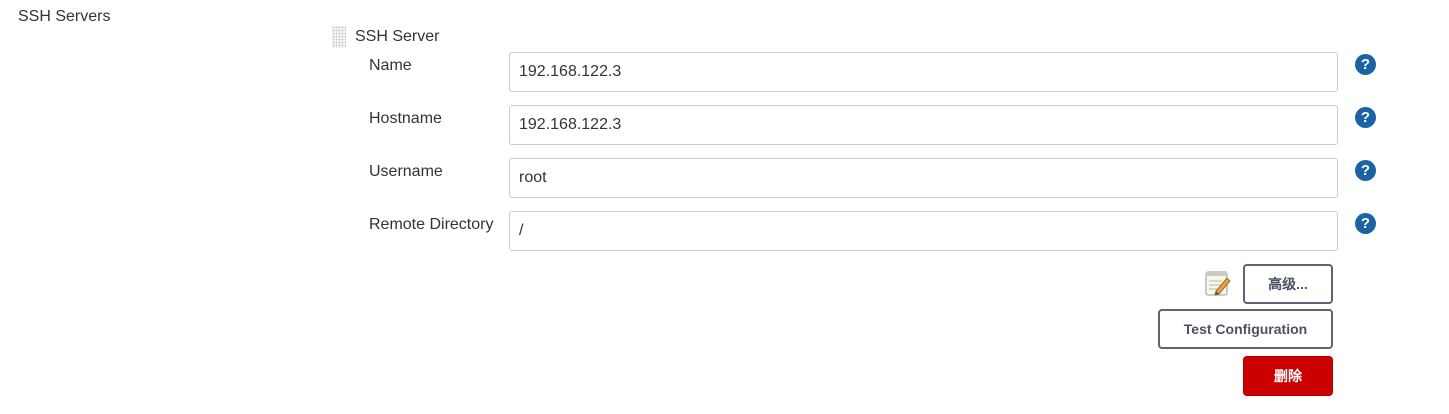 The image size is (1449, 414). I want to click on server-title: SSH Server, so click(397, 36).